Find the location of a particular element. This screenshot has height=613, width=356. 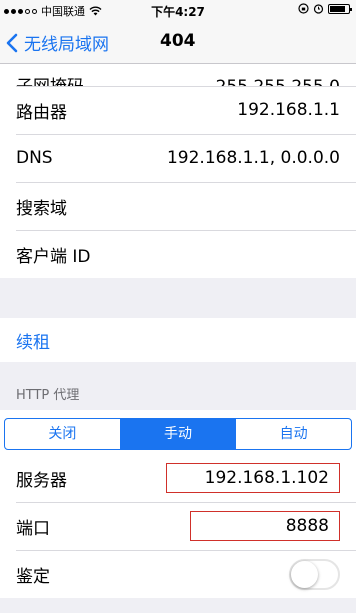

back-button: 无线局域网 is located at coordinates (57, 42).